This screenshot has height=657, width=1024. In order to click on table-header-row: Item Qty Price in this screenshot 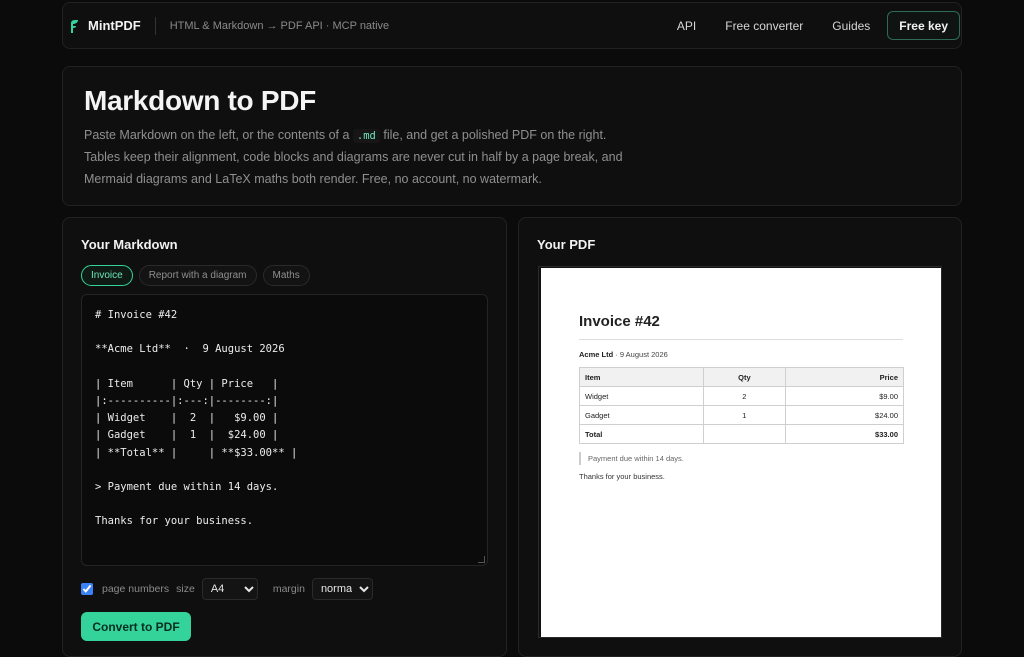, I will do `click(742, 377)`.